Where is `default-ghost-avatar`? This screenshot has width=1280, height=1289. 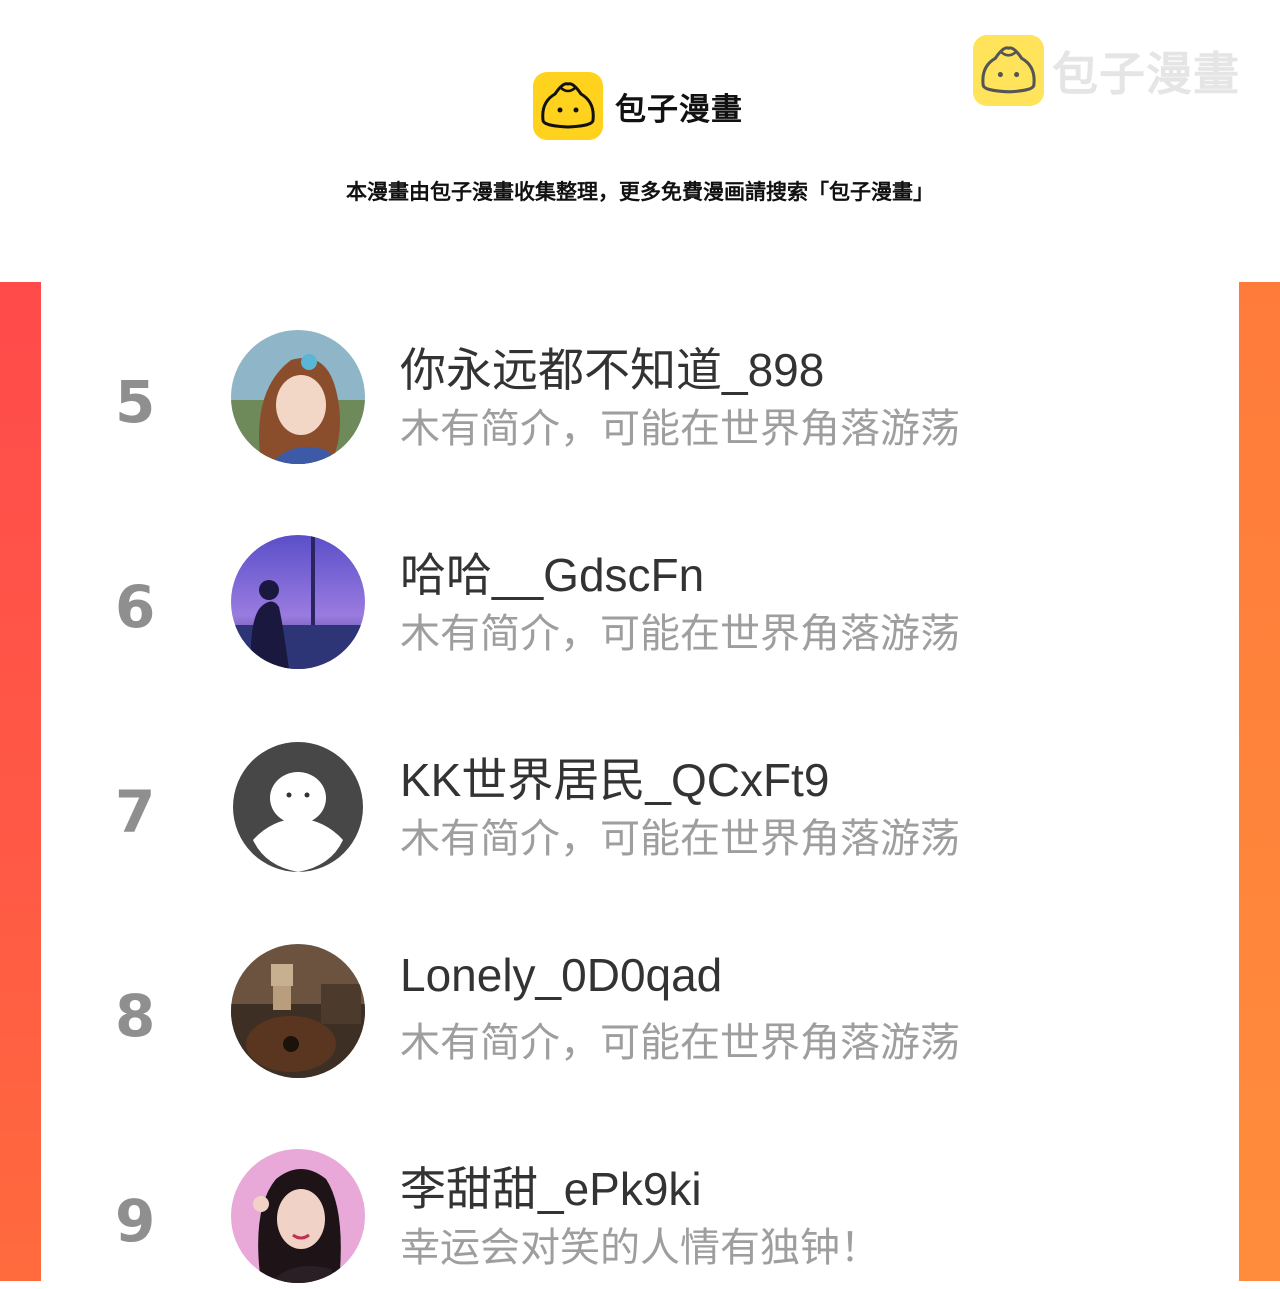
default-ghost-avatar is located at coordinates (298, 807).